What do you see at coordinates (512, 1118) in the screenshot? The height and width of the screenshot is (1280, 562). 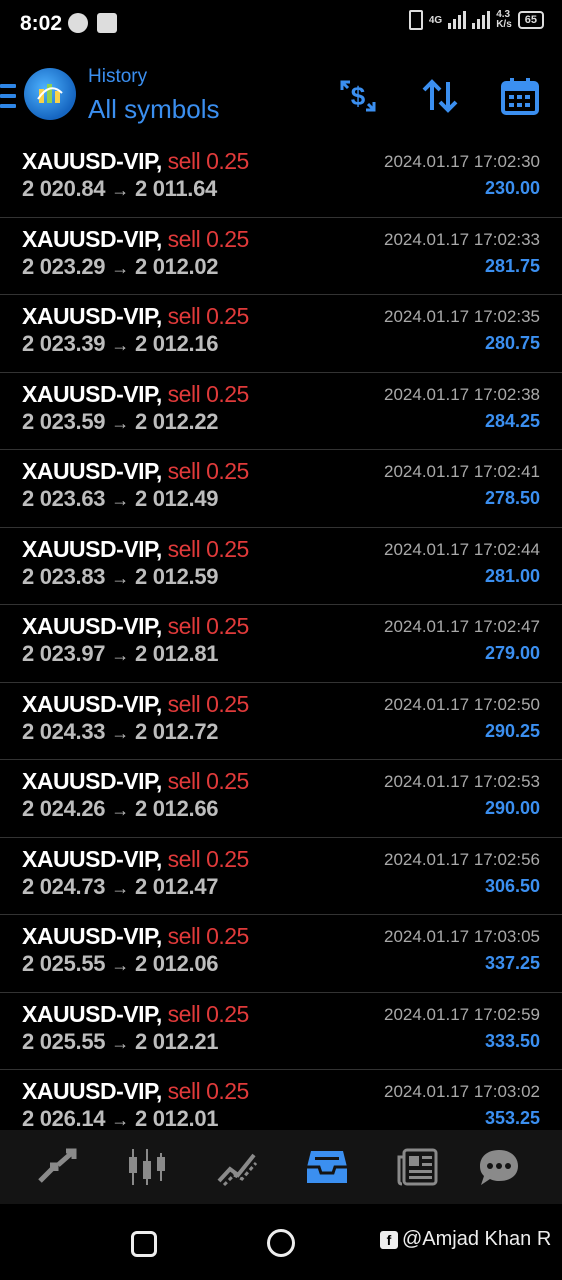 I see `trade-profit: 353.25` at bounding box center [512, 1118].